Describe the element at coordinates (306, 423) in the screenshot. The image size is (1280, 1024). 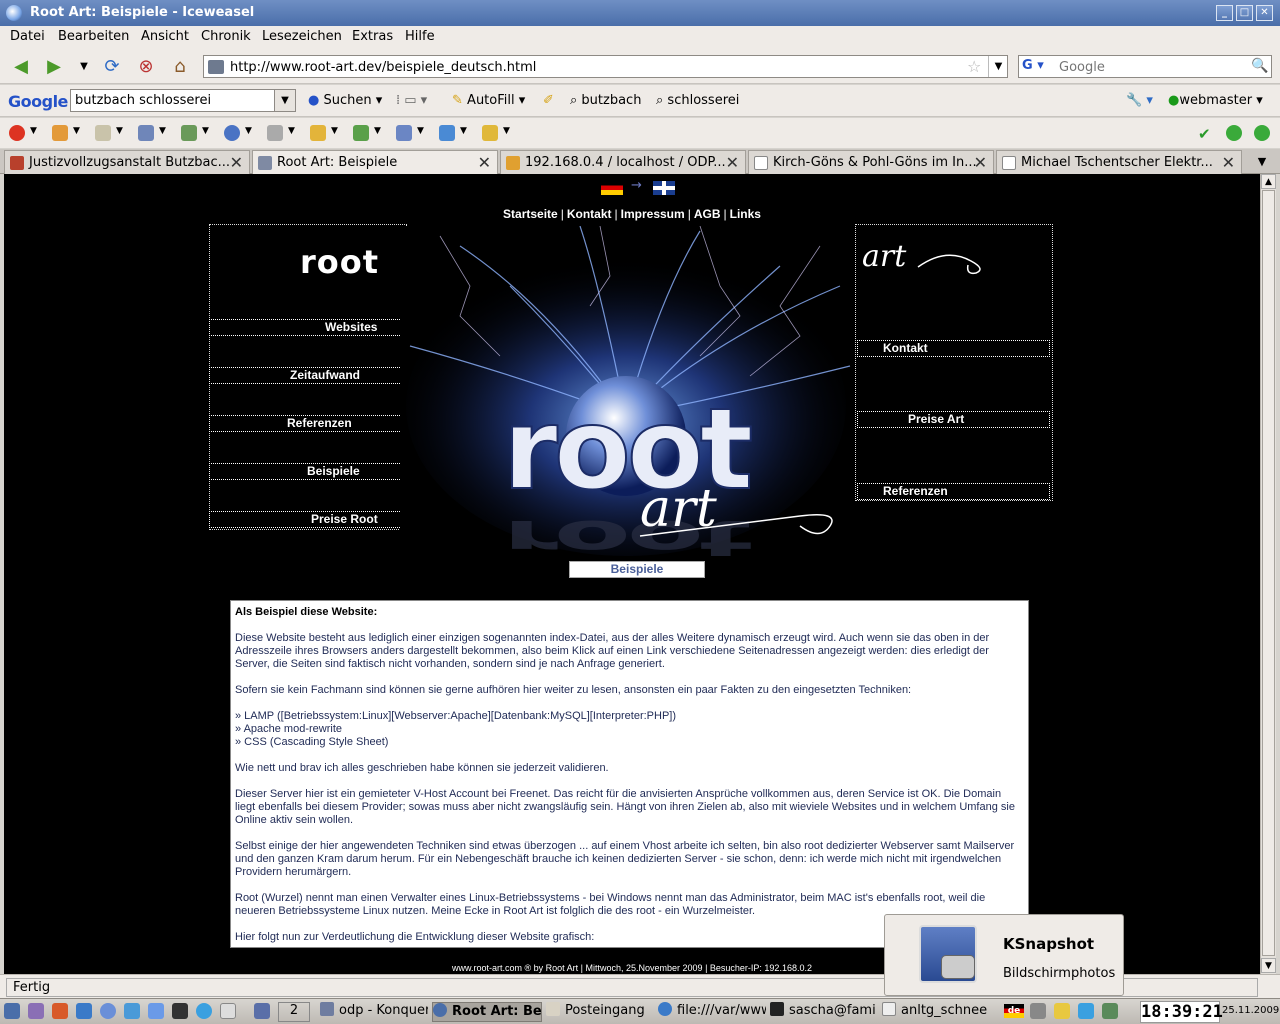
I see `left-nav-referenzen: Referenzen` at that location.